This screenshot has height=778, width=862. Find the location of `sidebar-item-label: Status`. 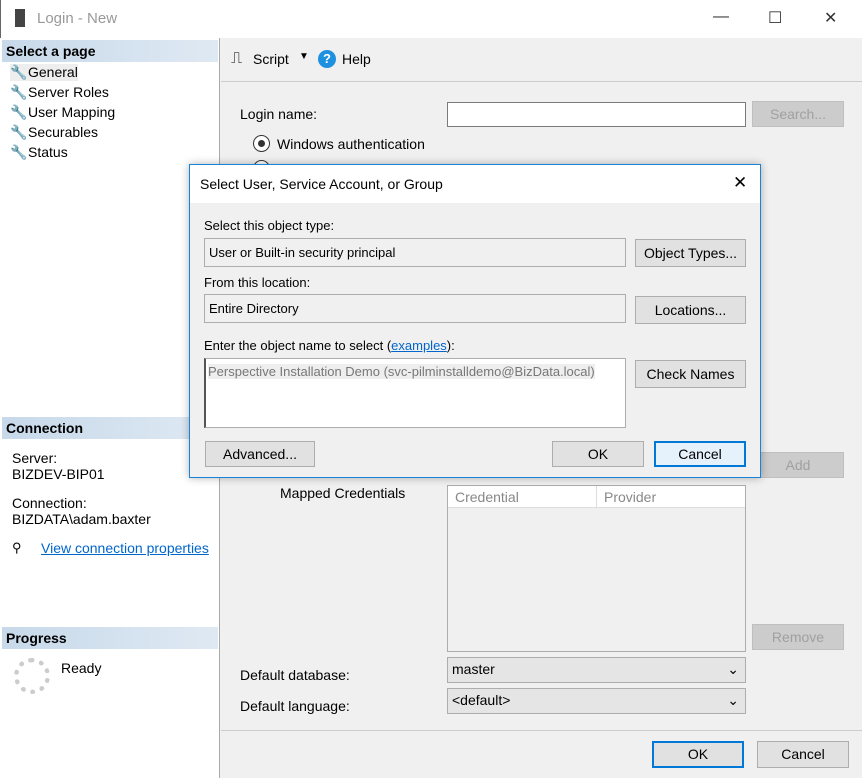

sidebar-item-label: Status is located at coordinates (48, 152).